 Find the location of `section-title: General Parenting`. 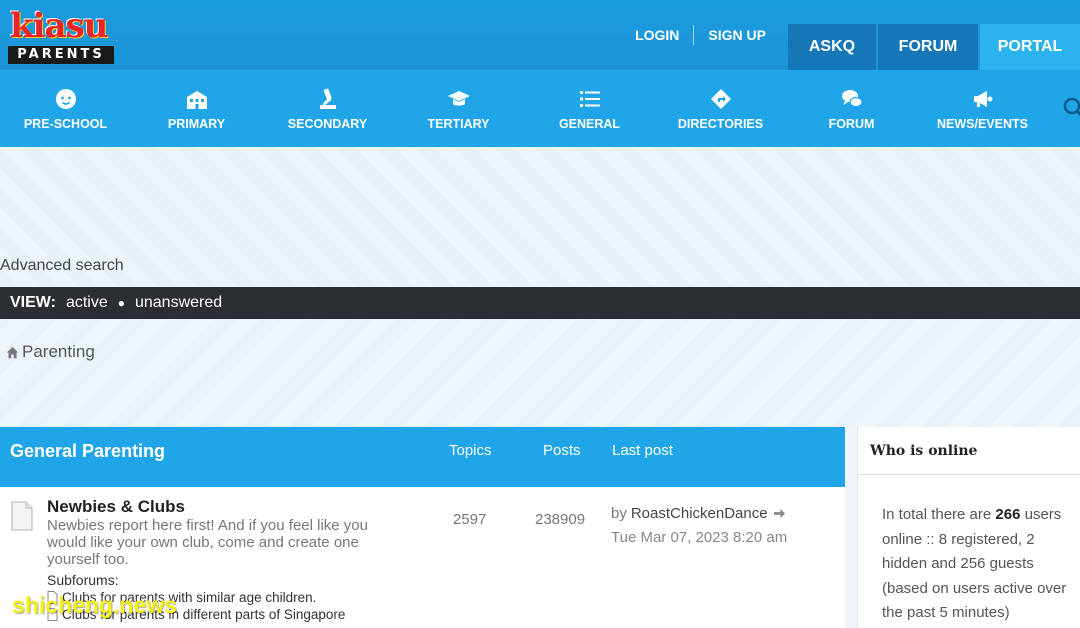

section-title: General Parenting is located at coordinates (87, 451).